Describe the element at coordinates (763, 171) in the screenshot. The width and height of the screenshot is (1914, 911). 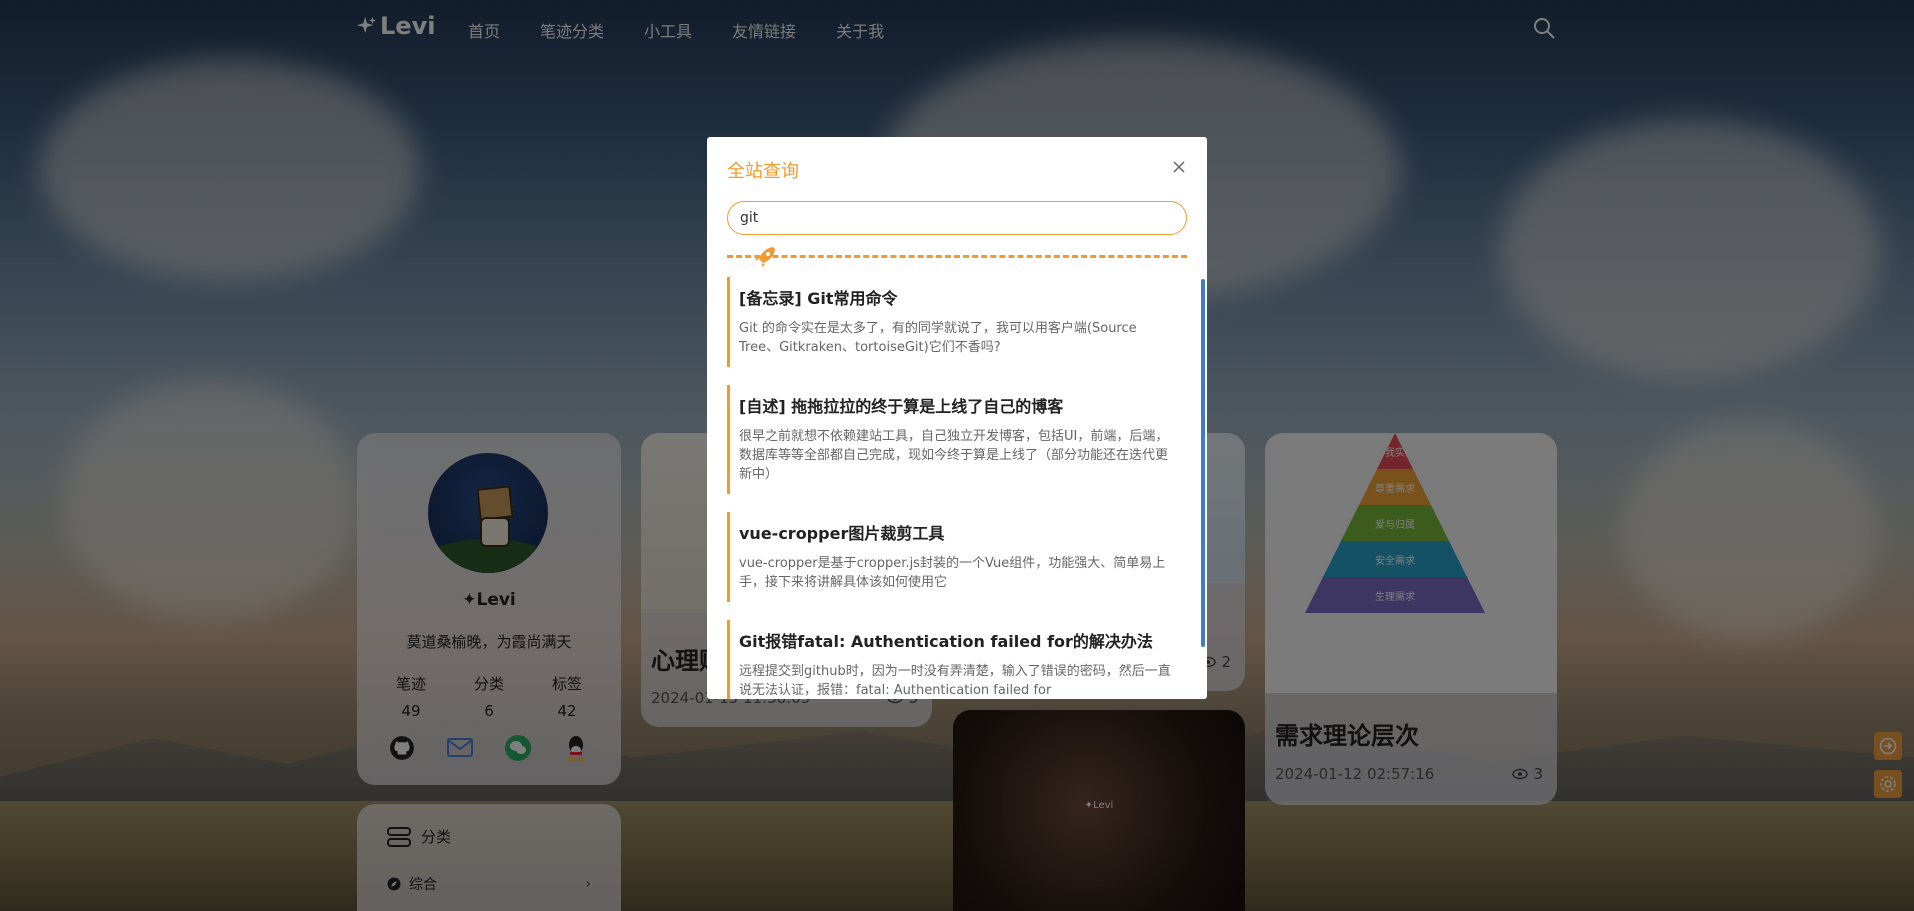
I see `modal-title: 全站查询` at that location.